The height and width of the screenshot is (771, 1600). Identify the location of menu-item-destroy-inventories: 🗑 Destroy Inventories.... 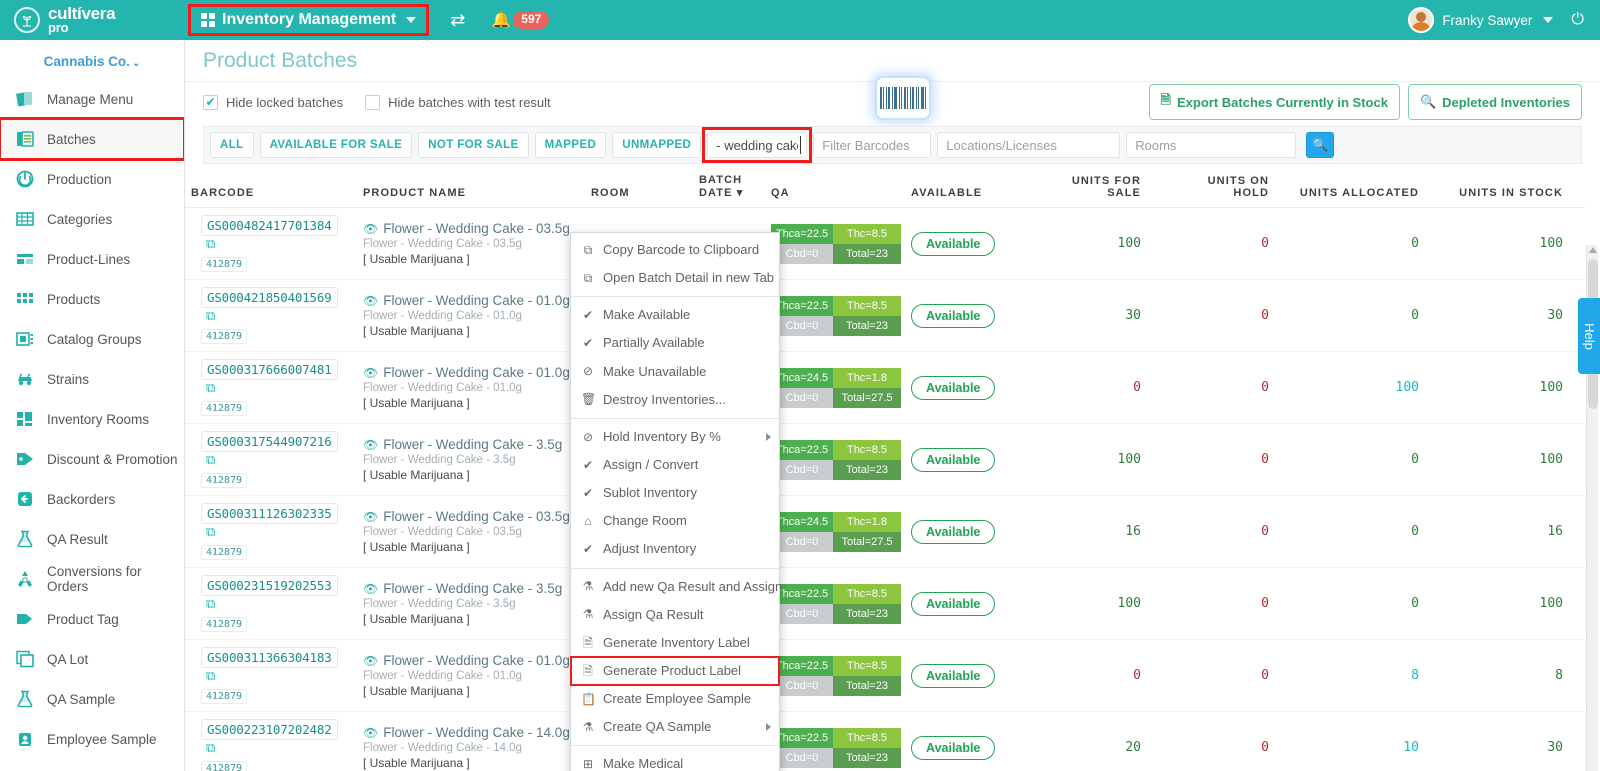
(675, 400).